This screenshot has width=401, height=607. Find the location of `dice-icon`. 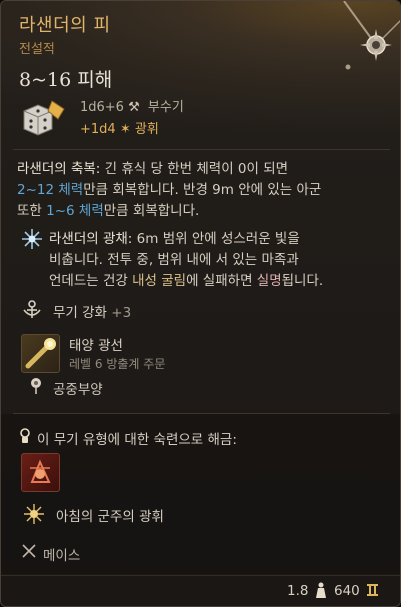

dice-icon is located at coordinates (44, 118).